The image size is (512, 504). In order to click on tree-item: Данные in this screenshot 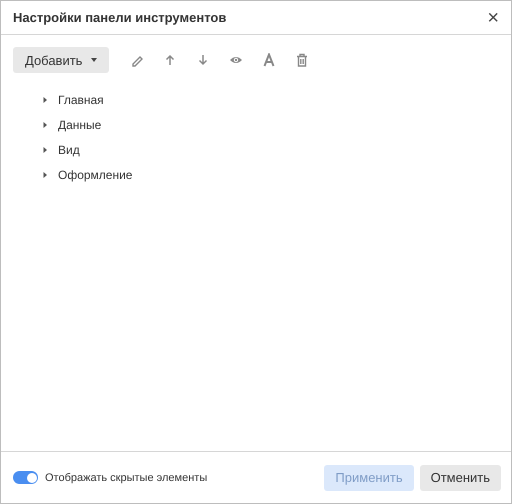, I will do `click(80, 125)`.